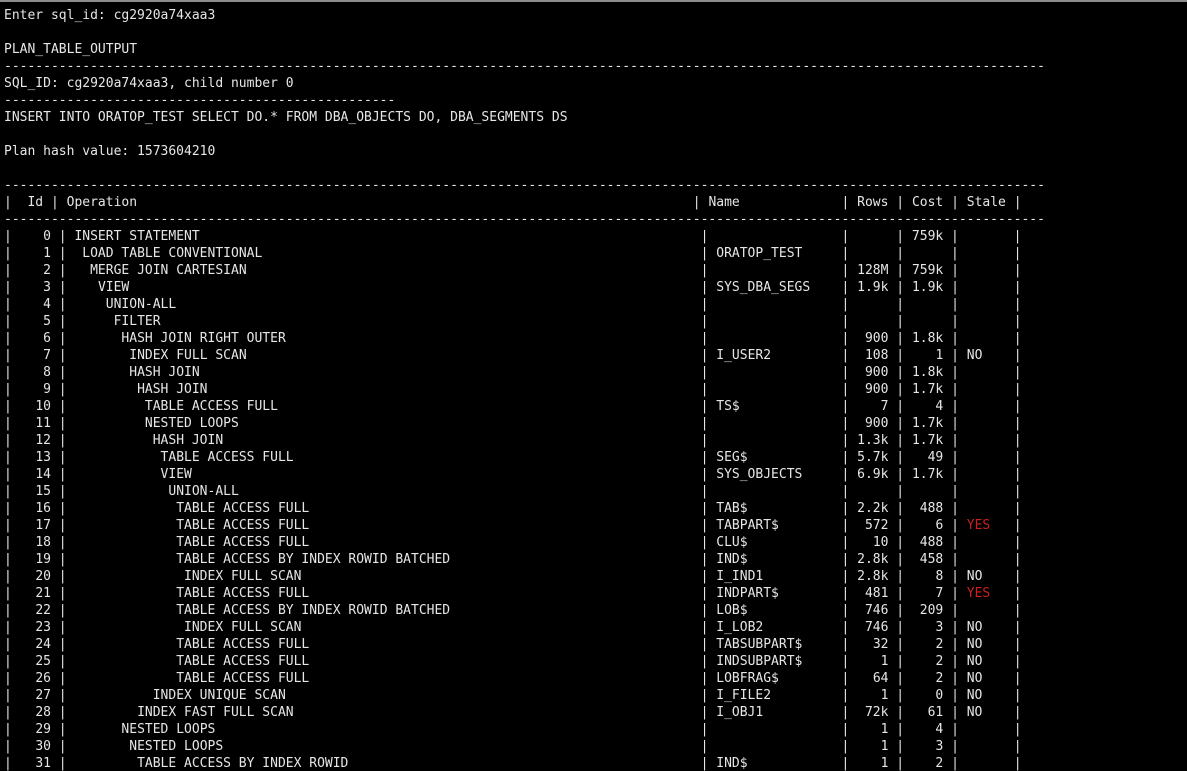 The height and width of the screenshot is (771, 1187). I want to click on row-cost: 49, so click(935, 457).